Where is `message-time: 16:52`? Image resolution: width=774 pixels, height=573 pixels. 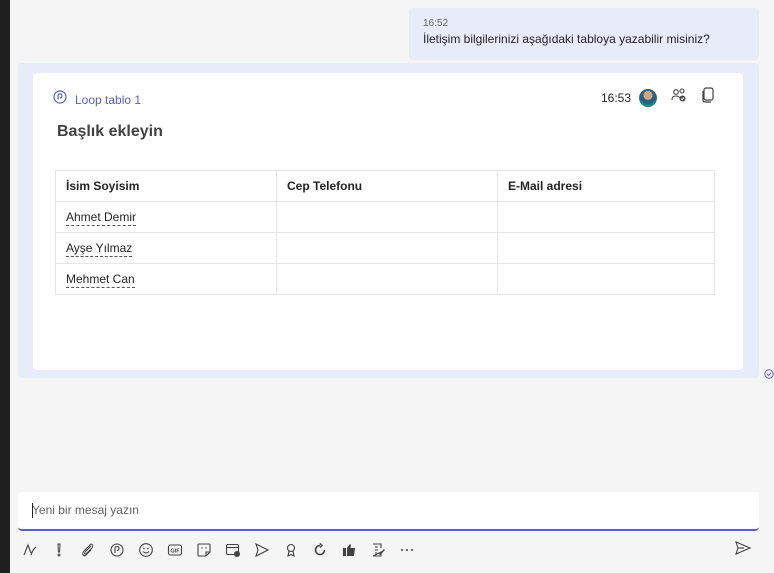
message-time: 16:52 is located at coordinates (436, 23).